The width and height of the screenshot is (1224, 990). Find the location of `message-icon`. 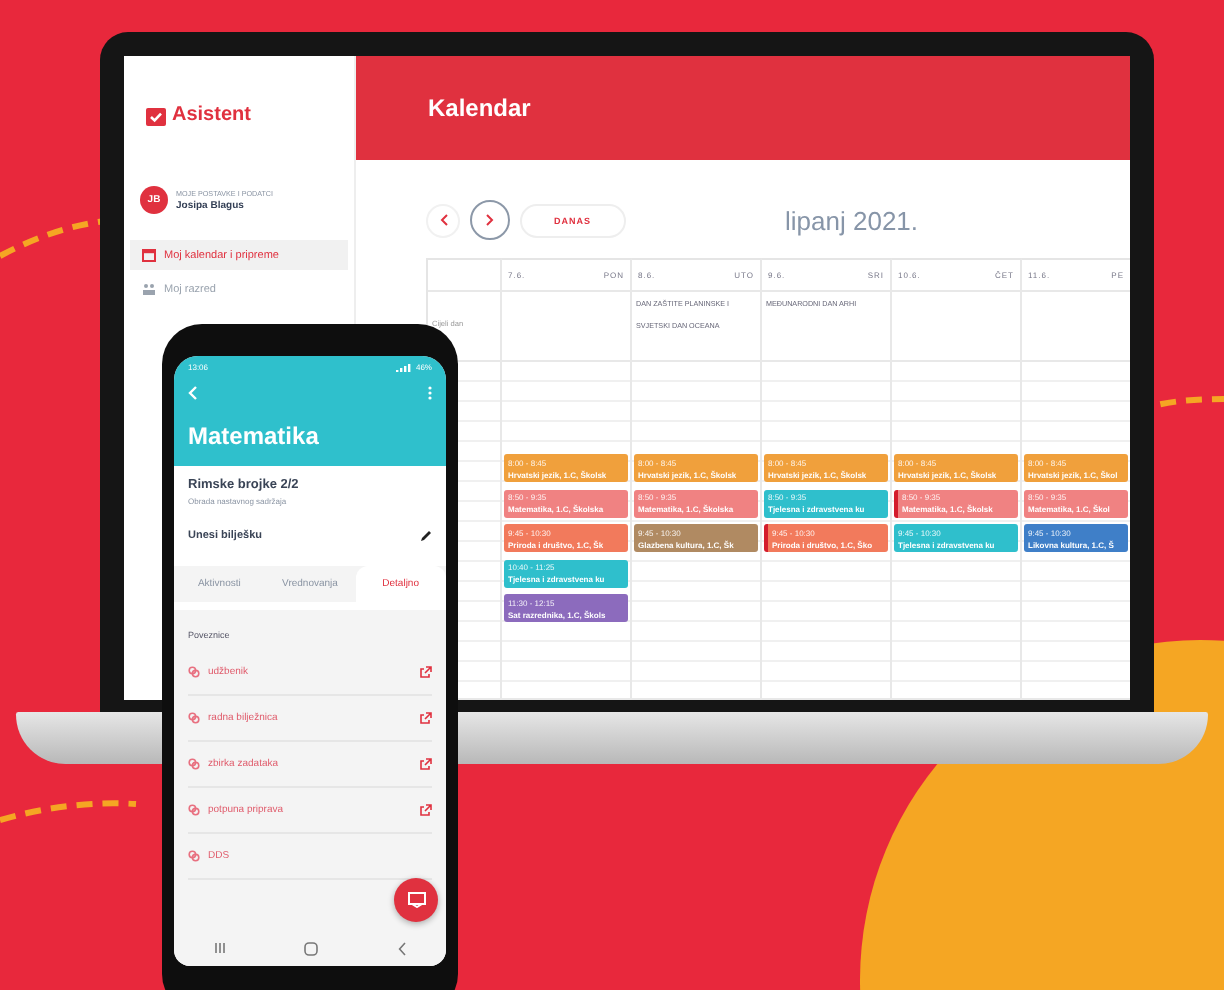

message-icon is located at coordinates (416, 900).